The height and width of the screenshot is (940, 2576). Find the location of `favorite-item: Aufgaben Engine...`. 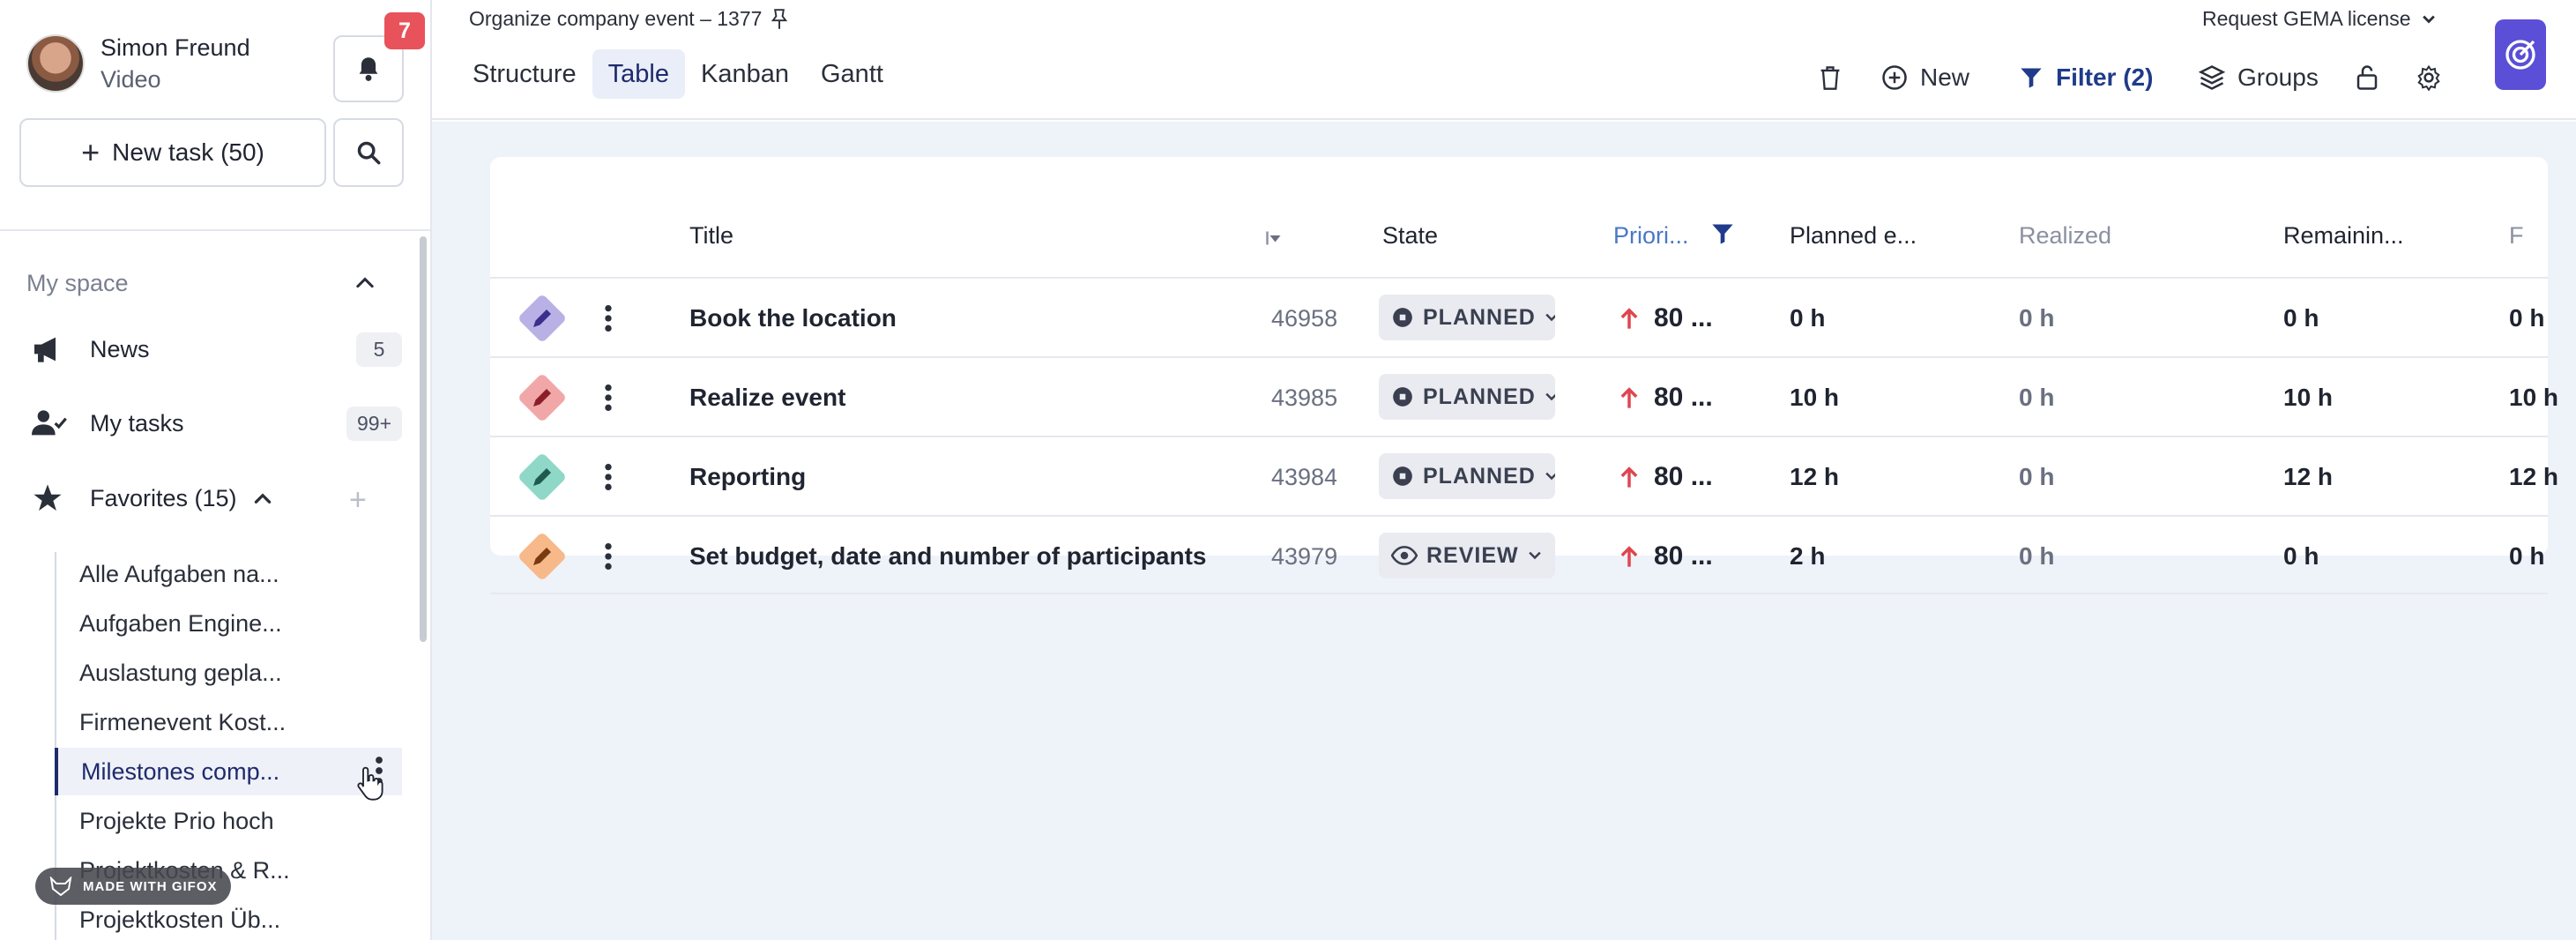

favorite-item: Aufgaben Engine... is located at coordinates (230, 623).